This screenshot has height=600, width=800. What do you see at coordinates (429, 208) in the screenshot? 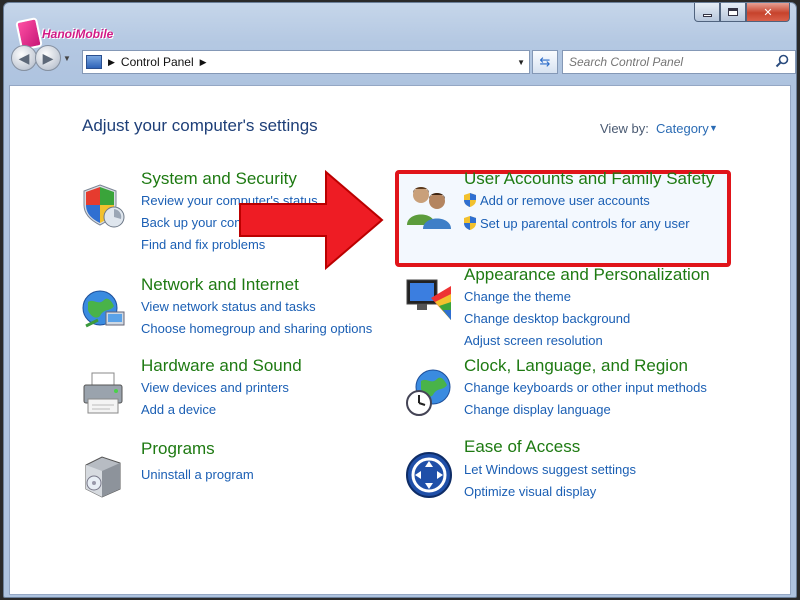
I see `users-icon` at bounding box center [429, 208].